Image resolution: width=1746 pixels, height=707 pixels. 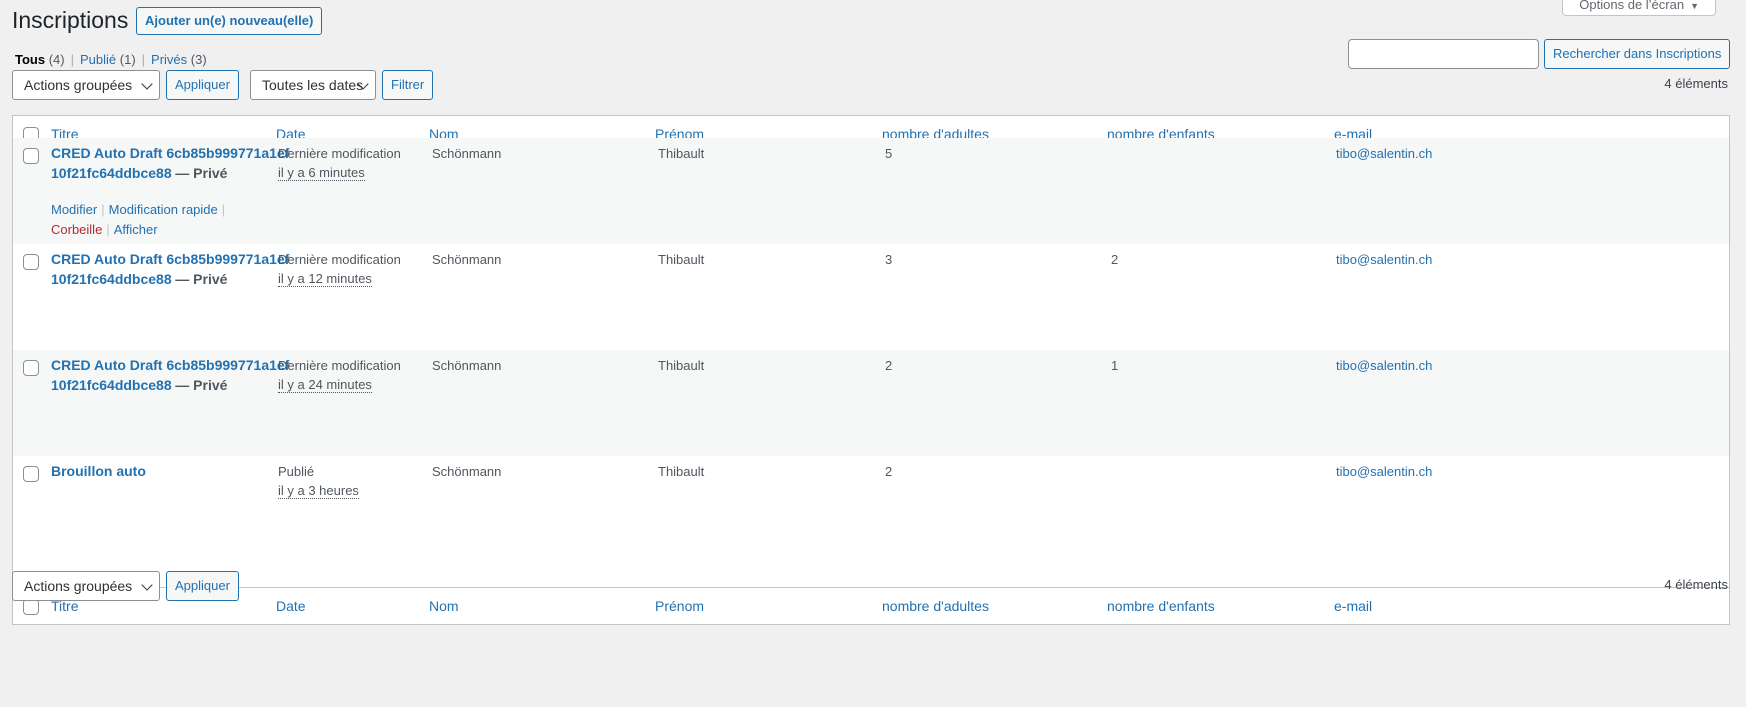 I want to click on apply-button-bottom: Appliquer, so click(x=202, y=586).